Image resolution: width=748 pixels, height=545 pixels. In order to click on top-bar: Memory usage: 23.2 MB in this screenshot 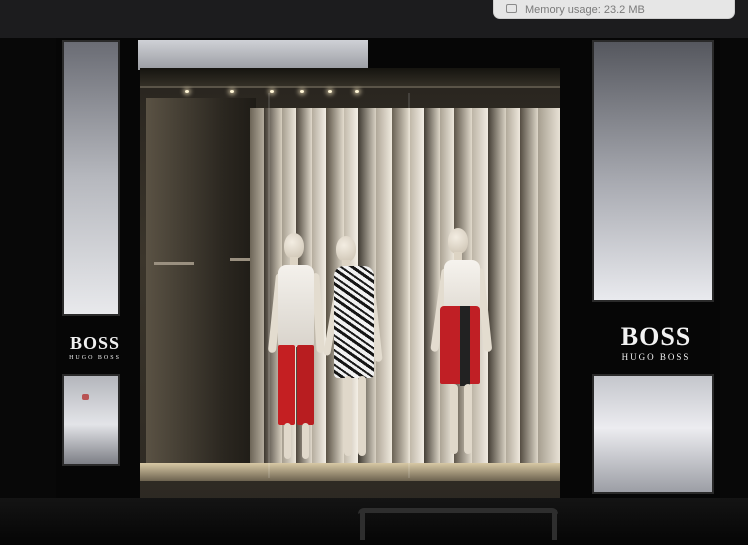, I will do `click(374, 19)`.